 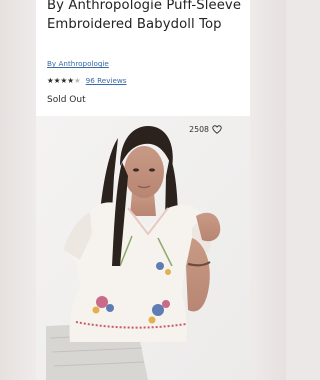 What do you see at coordinates (106, 81) in the screenshot?
I see `reviews-link: 96 Reviews` at bounding box center [106, 81].